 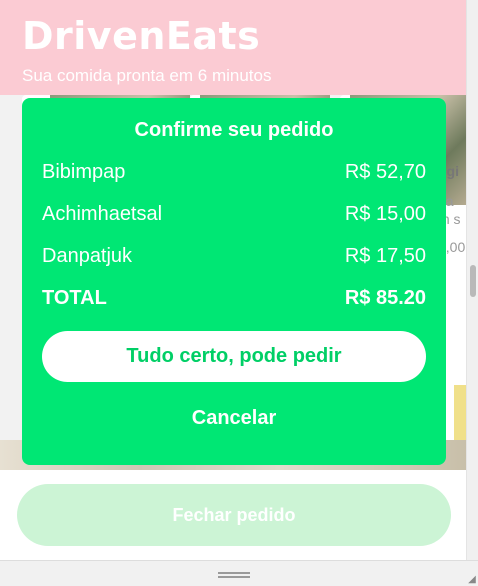 I want to click on window-bottom-bar, so click(x=239, y=573).